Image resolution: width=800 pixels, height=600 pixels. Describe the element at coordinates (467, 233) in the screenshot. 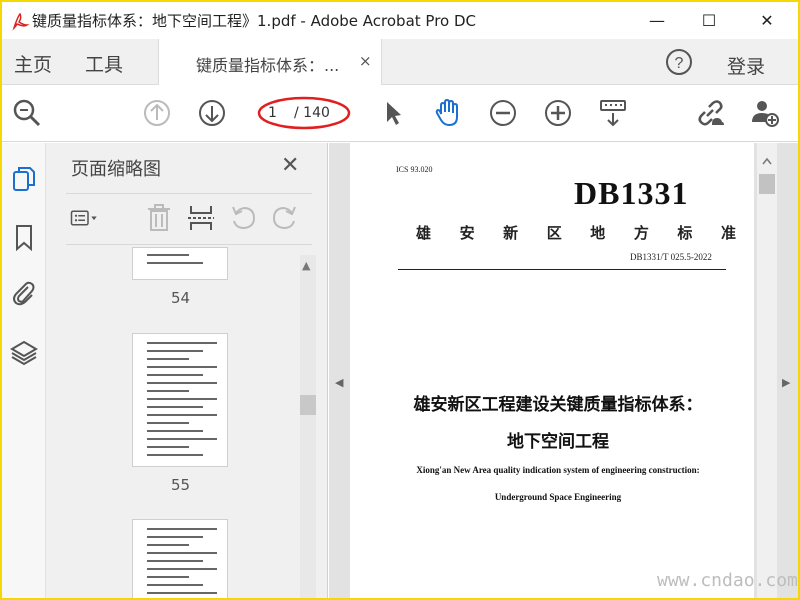

I see `standard-type-char: 安` at that location.